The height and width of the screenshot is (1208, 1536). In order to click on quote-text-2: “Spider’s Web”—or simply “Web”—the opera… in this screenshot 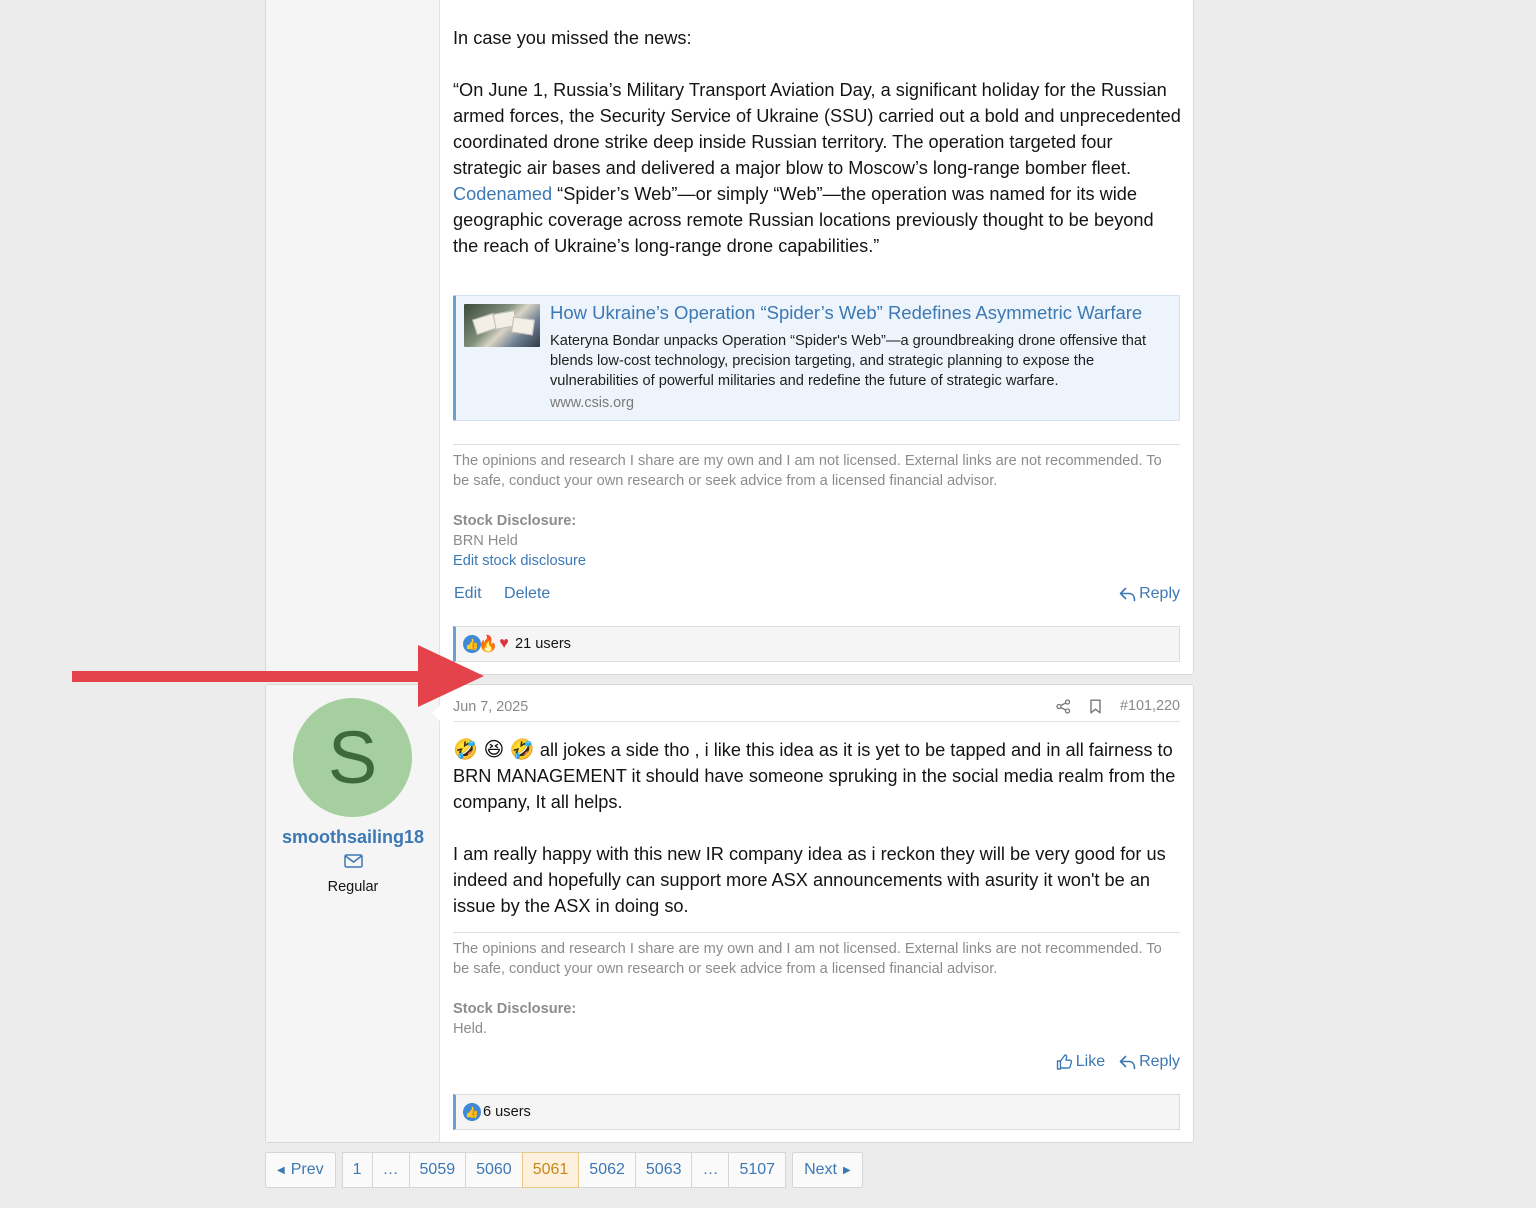, I will do `click(803, 220)`.